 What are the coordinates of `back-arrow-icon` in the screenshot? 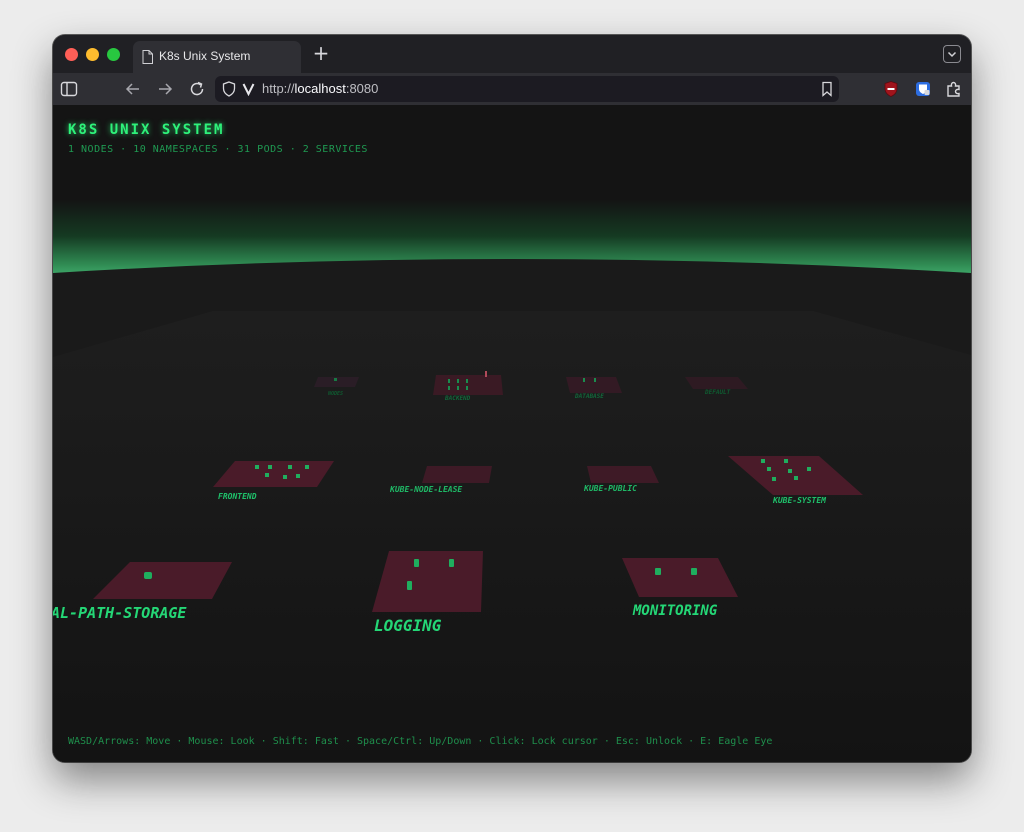 It's located at (133, 89).